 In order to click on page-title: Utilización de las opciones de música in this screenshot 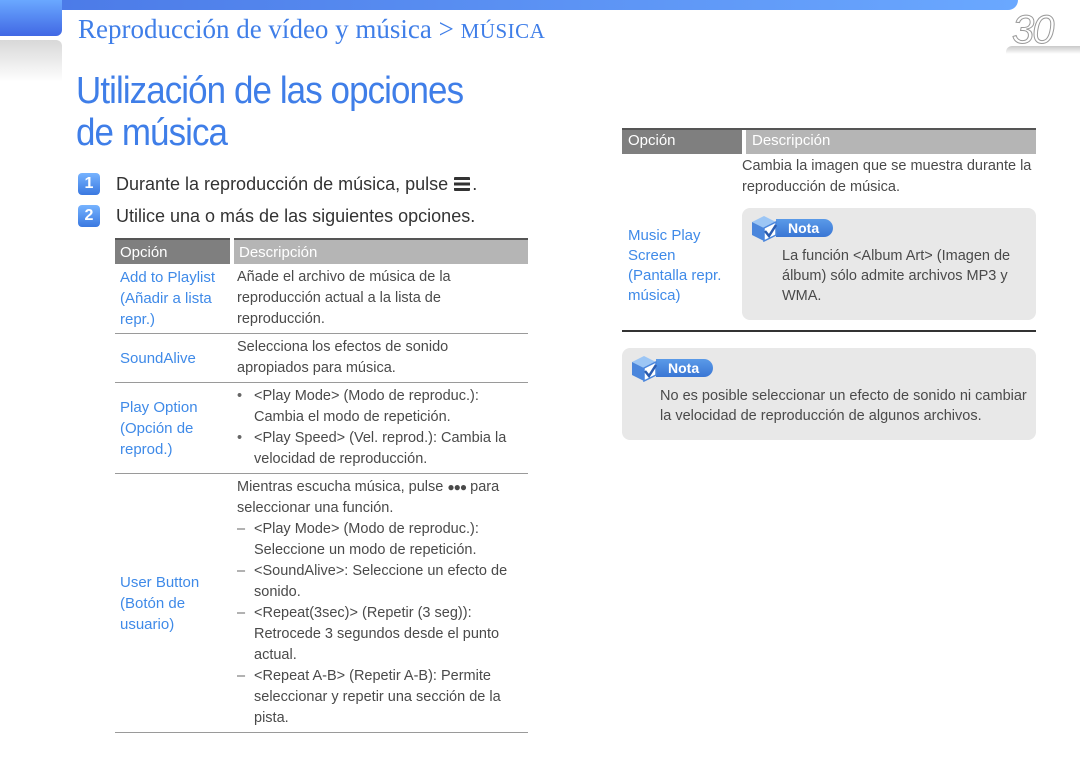, I will do `click(270, 112)`.